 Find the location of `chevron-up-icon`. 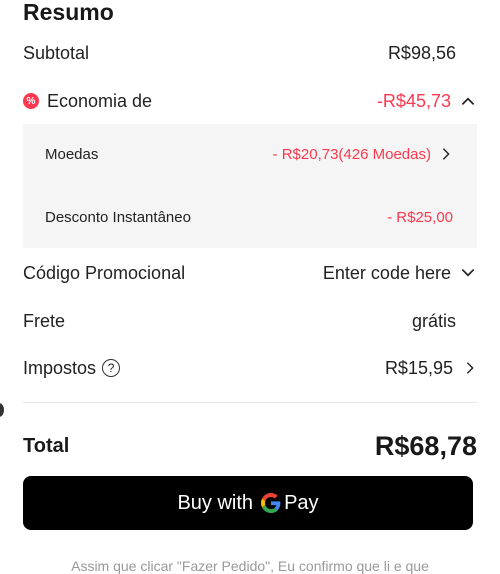

chevron-up-icon is located at coordinates (468, 101).